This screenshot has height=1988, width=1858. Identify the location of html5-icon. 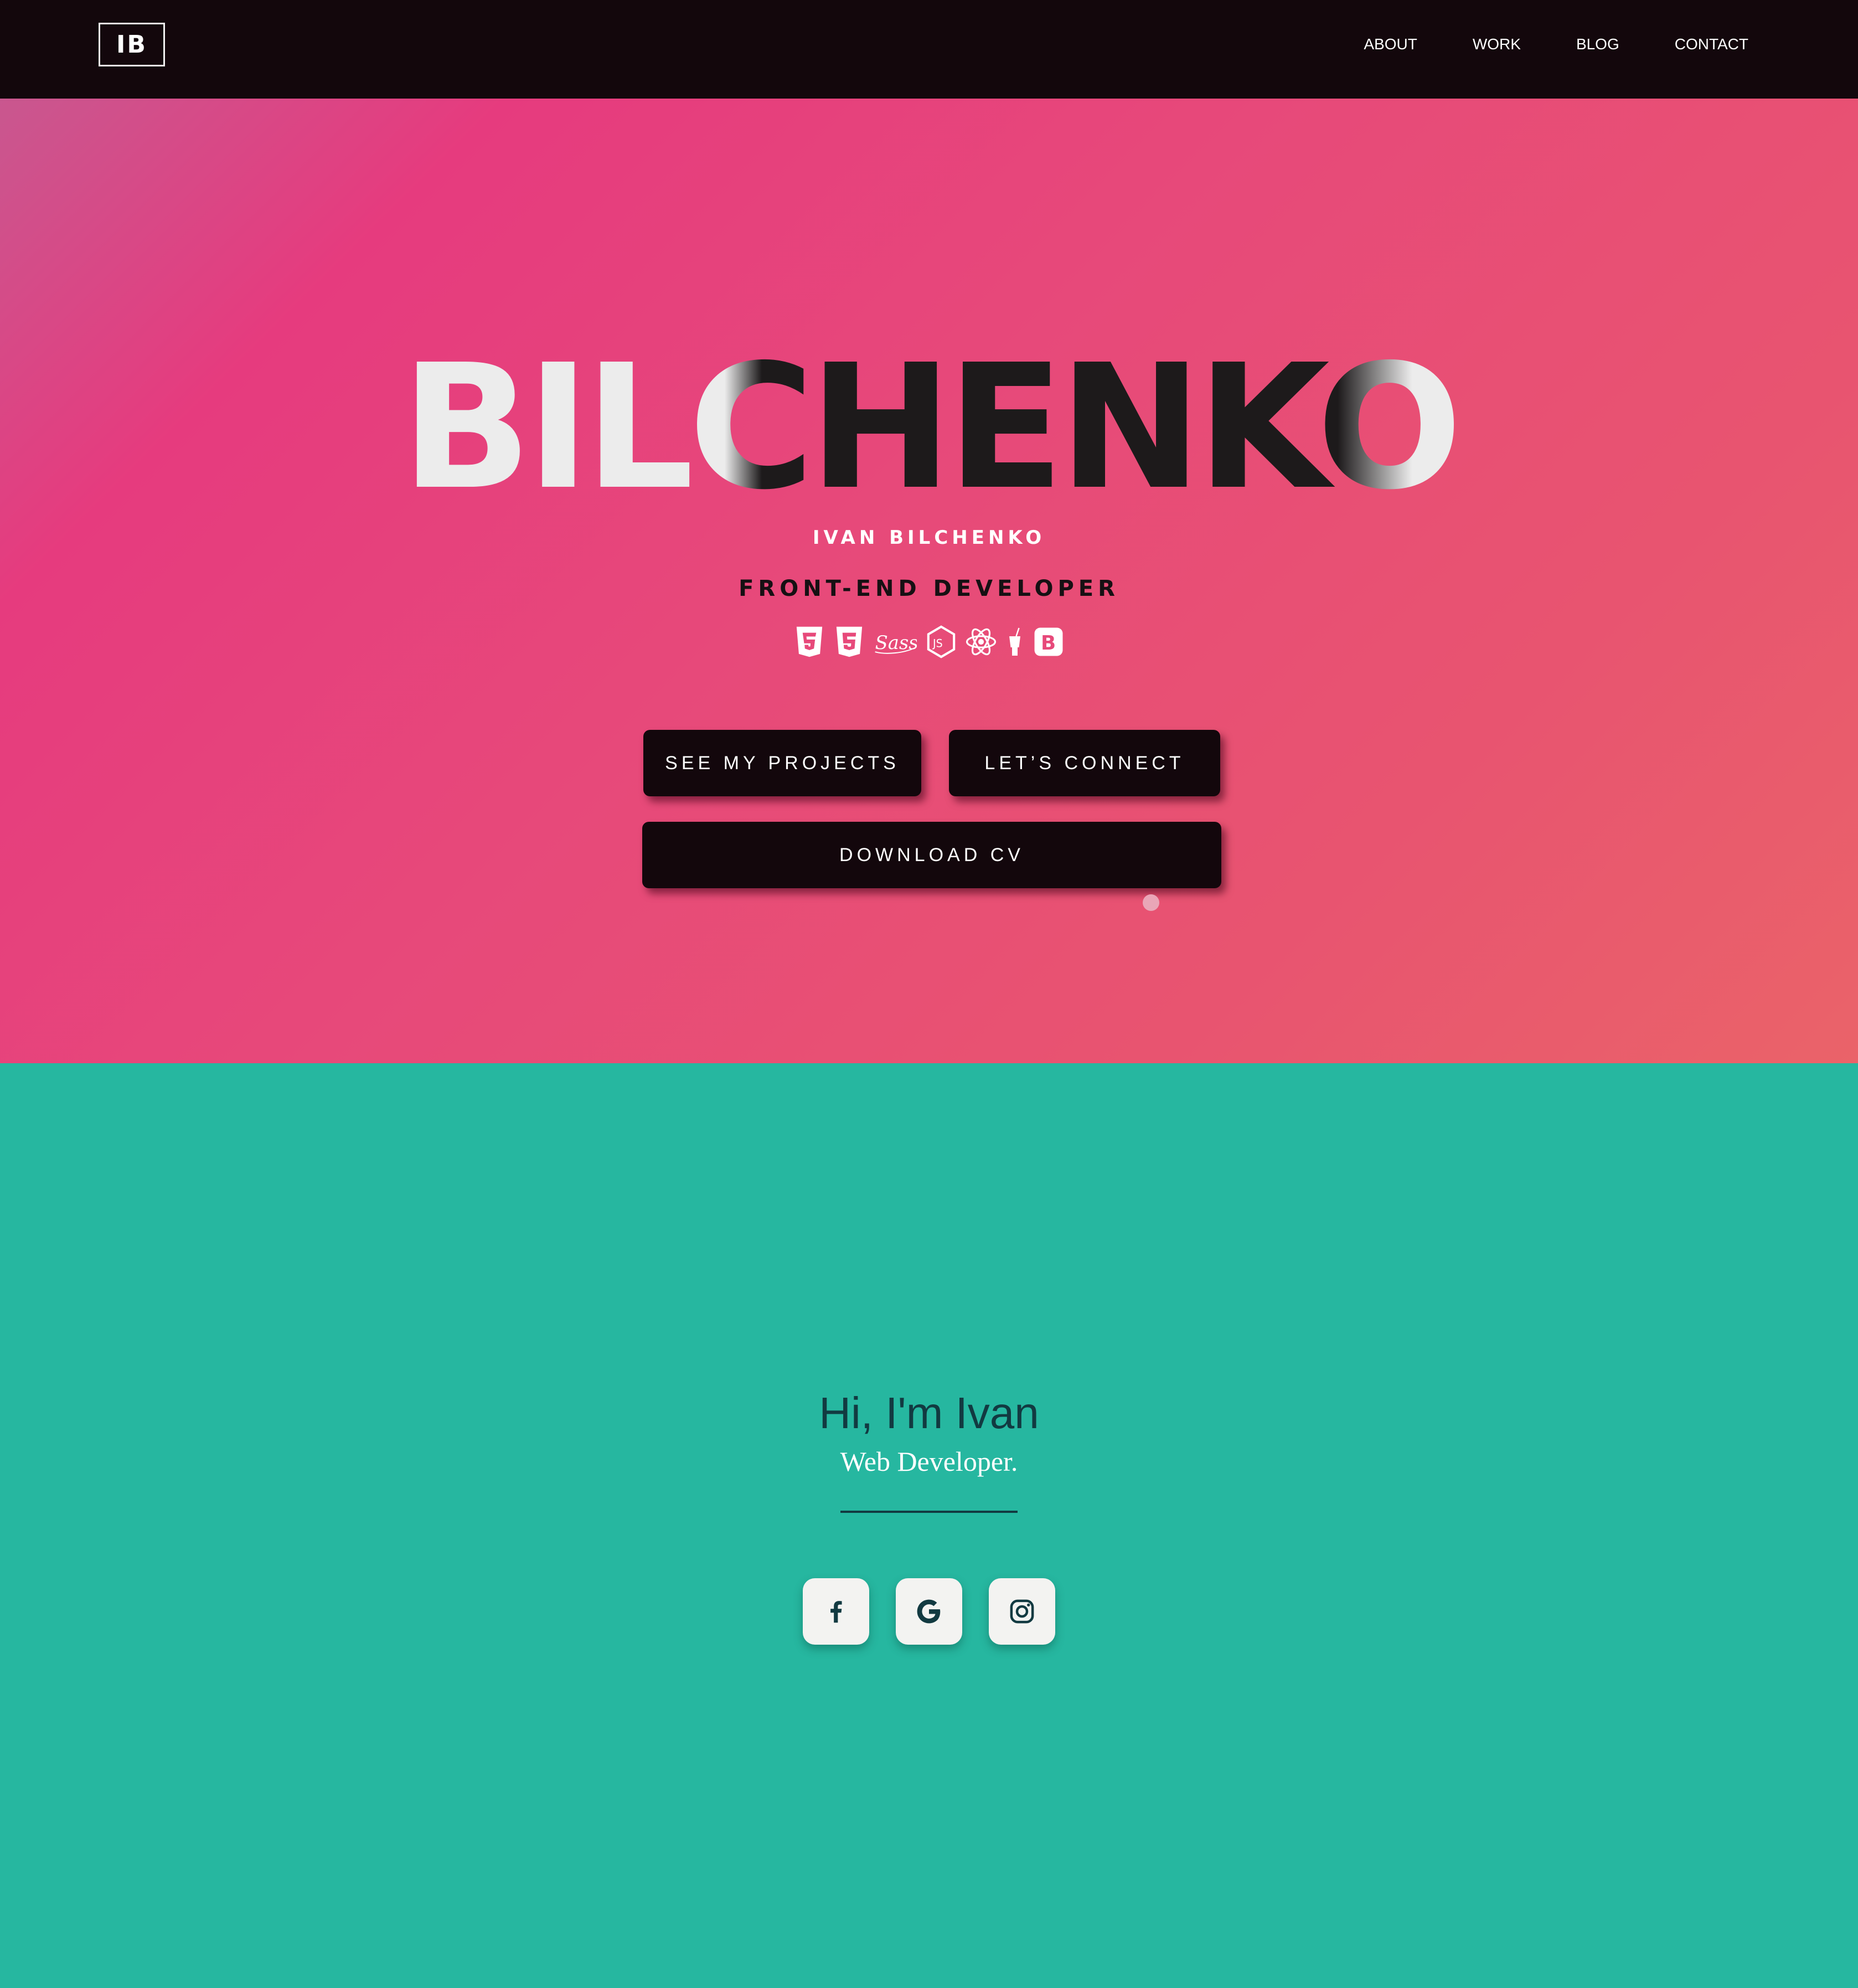
(809, 642).